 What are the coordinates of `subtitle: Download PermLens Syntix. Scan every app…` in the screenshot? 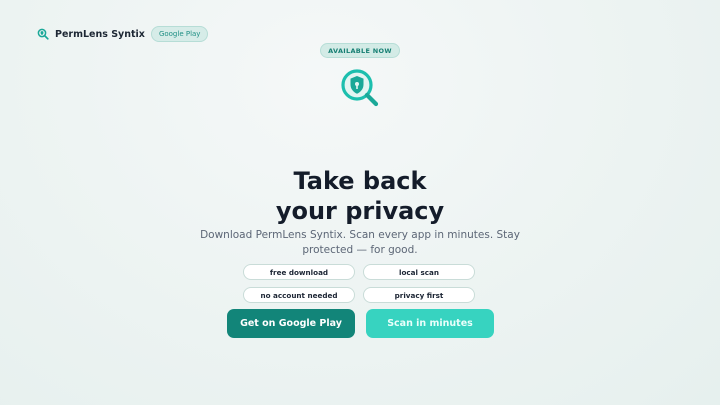 It's located at (360, 242).